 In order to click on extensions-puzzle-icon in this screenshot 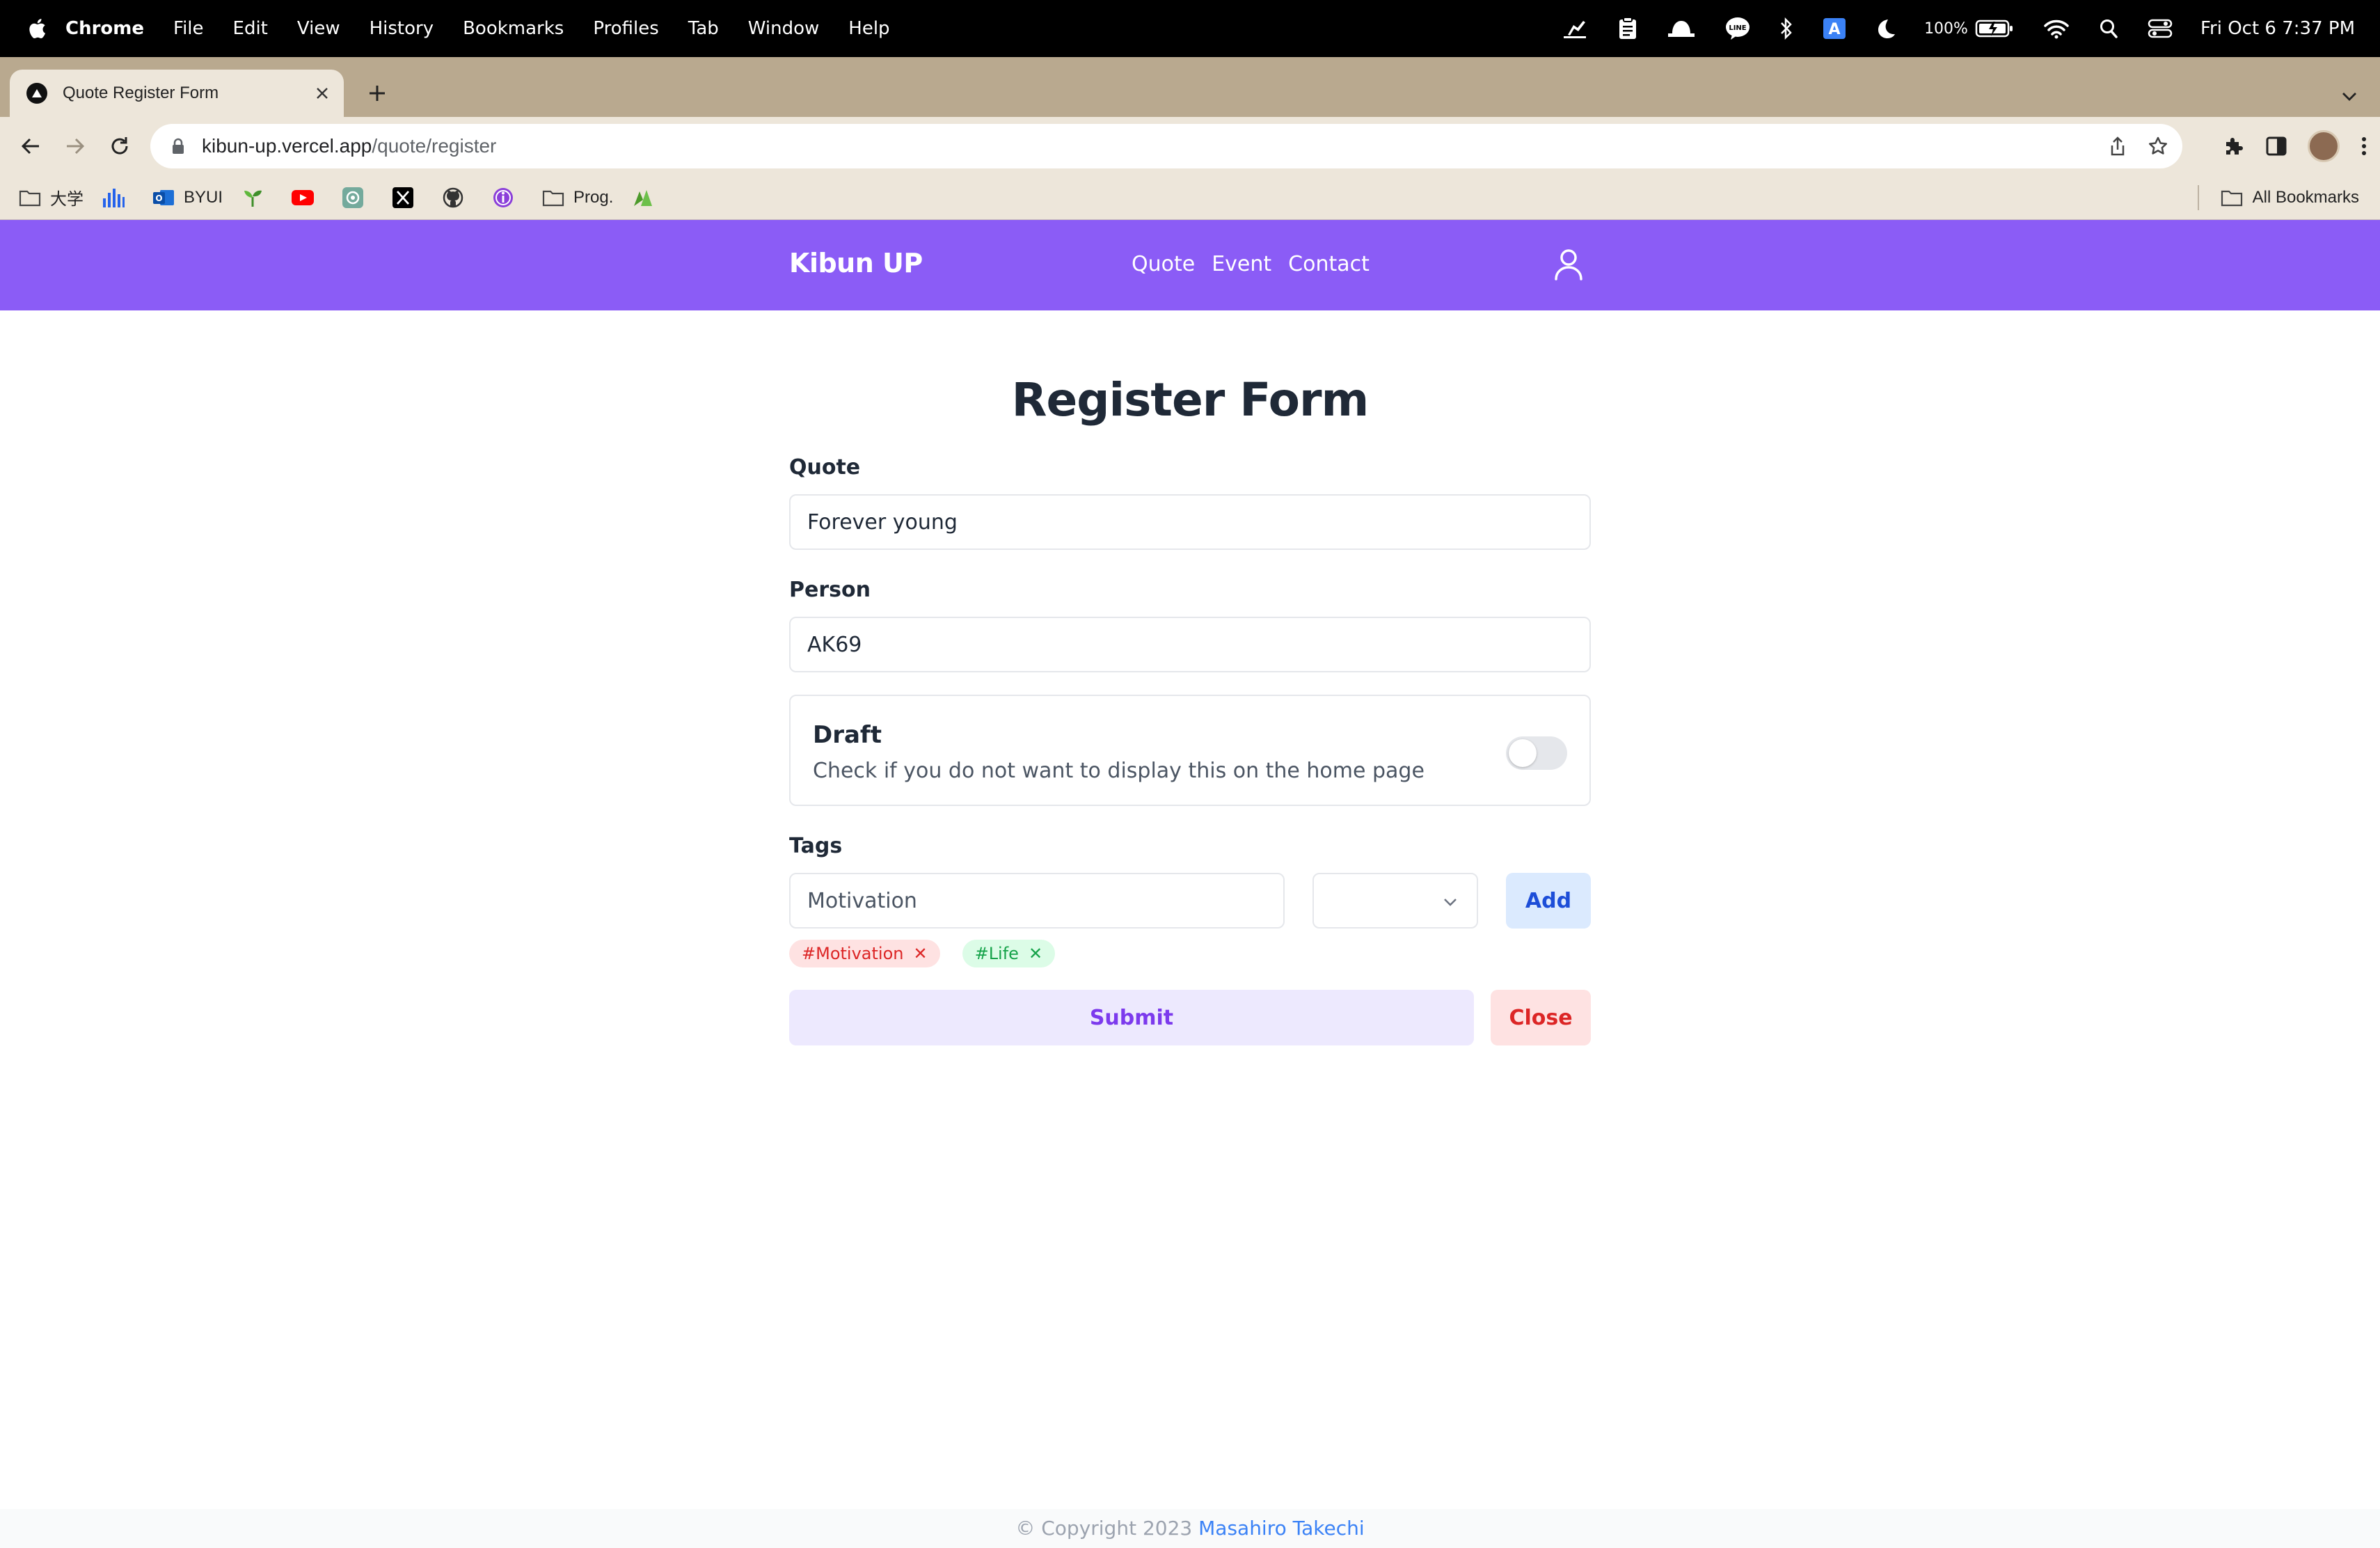, I will do `click(2234, 146)`.